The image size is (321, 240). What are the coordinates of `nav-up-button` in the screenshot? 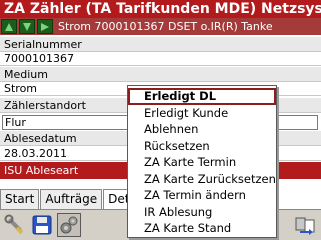 It's located at (9, 26).